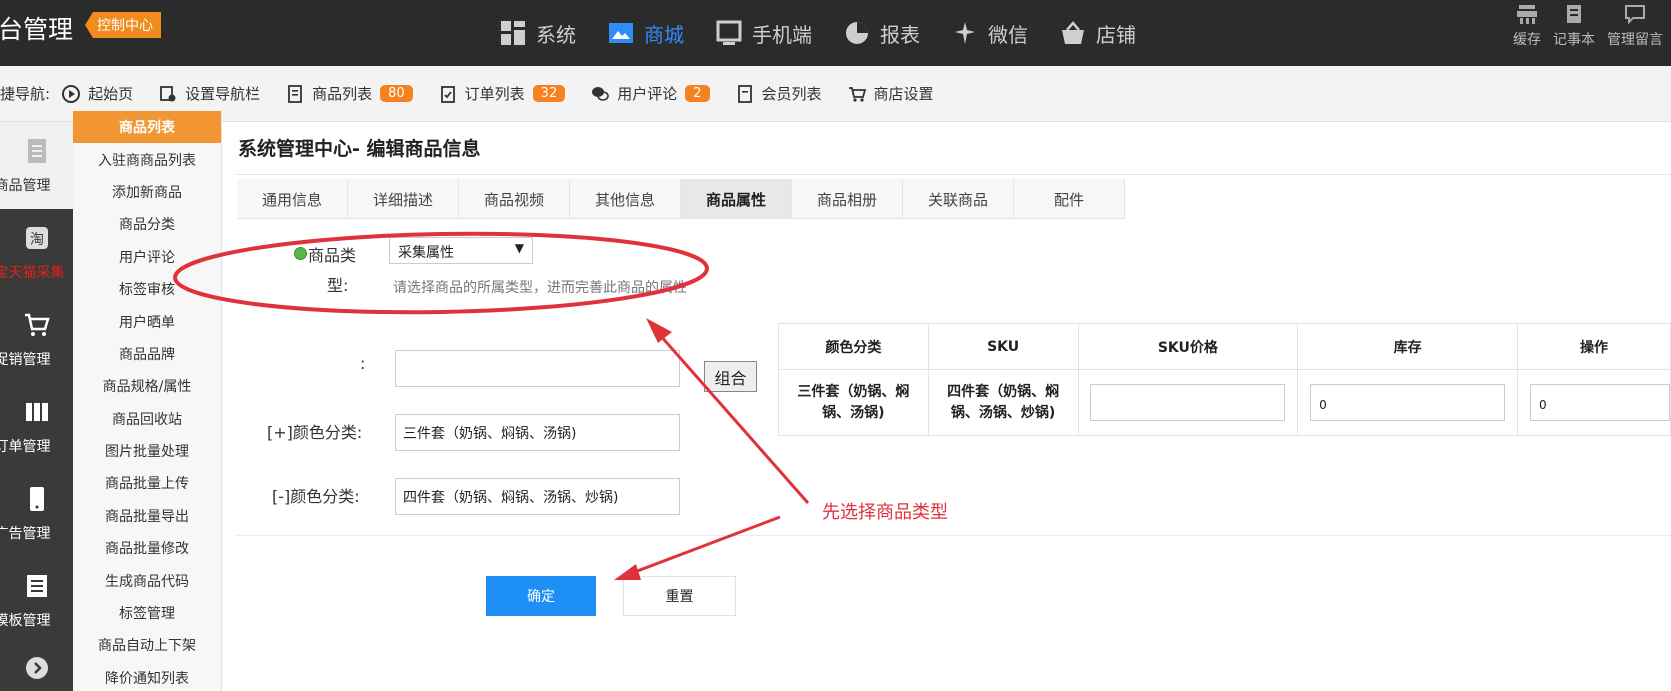  Describe the element at coordinates (338, 285) in the screenshot. I see `goods-type-label-line2: 型:` at that location.